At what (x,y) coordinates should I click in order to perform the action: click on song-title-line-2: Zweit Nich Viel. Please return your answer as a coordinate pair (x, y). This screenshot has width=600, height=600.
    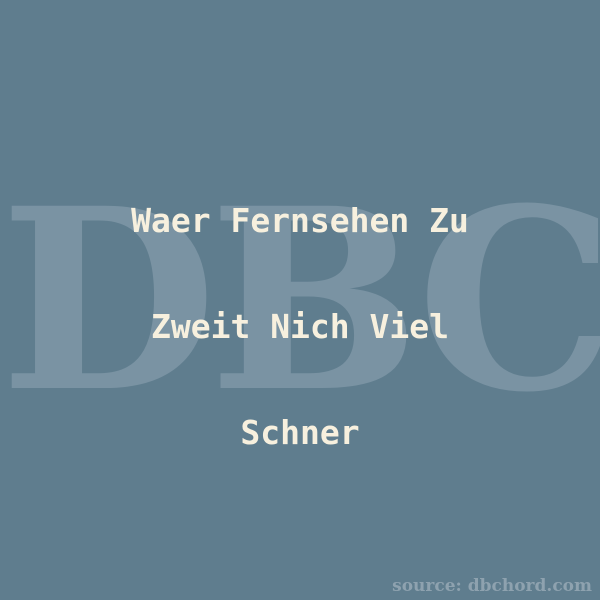
    Looking at the image, I should click on (299, 326).